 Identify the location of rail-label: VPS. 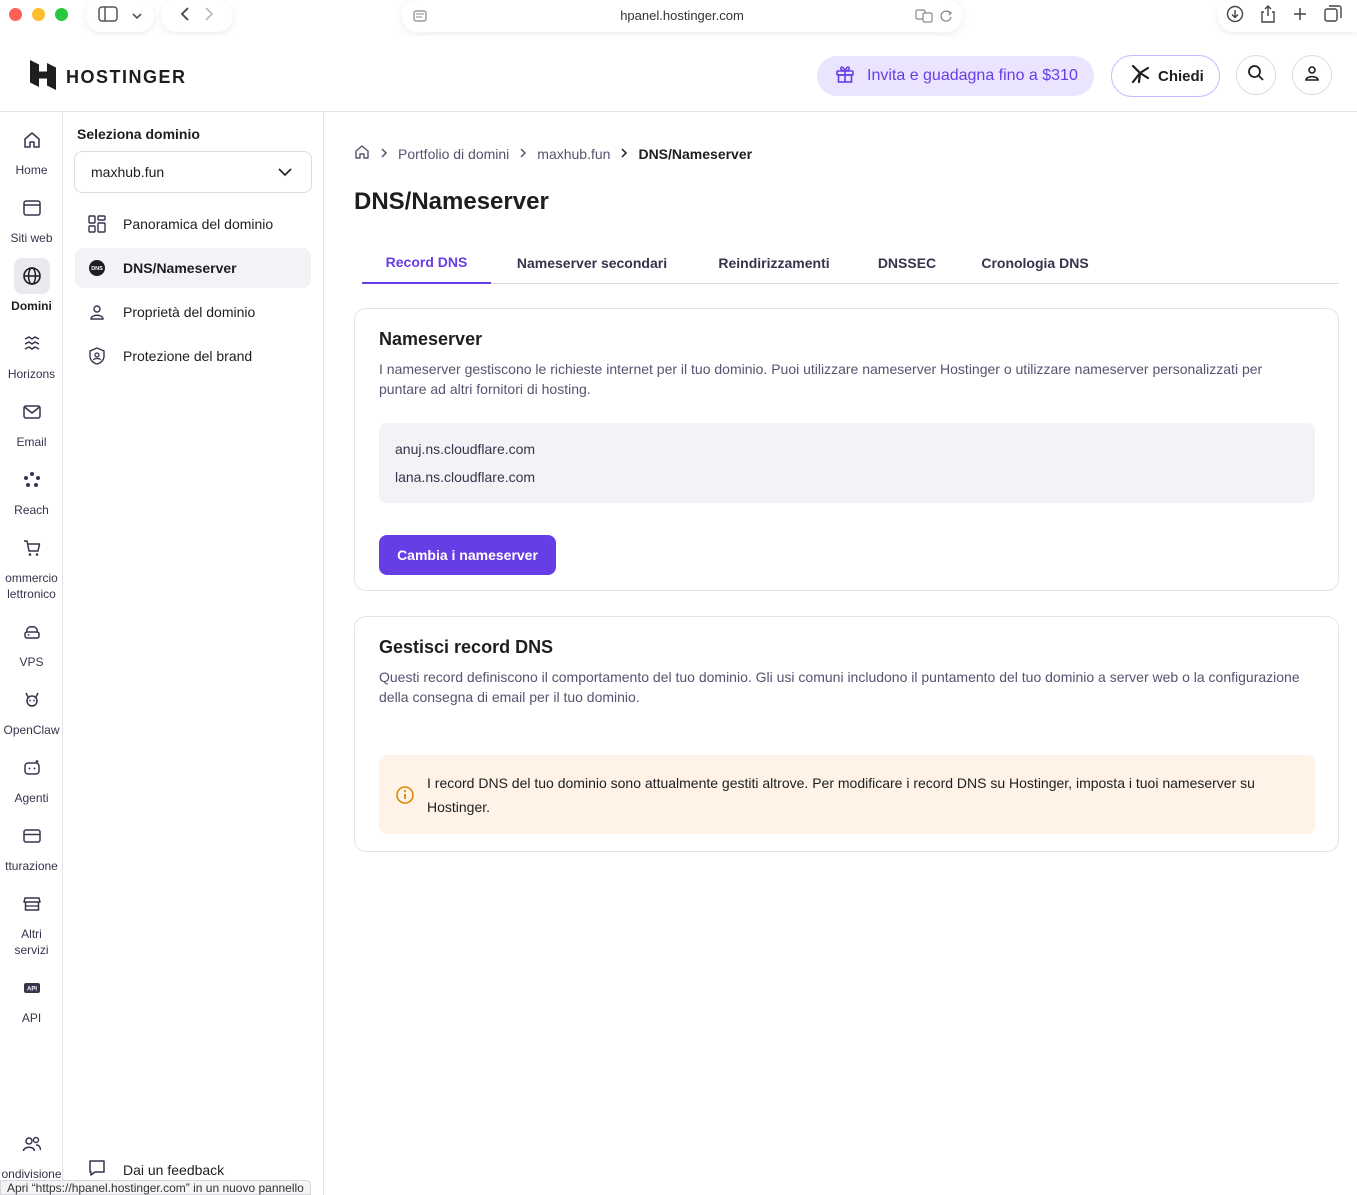
(31, 662).